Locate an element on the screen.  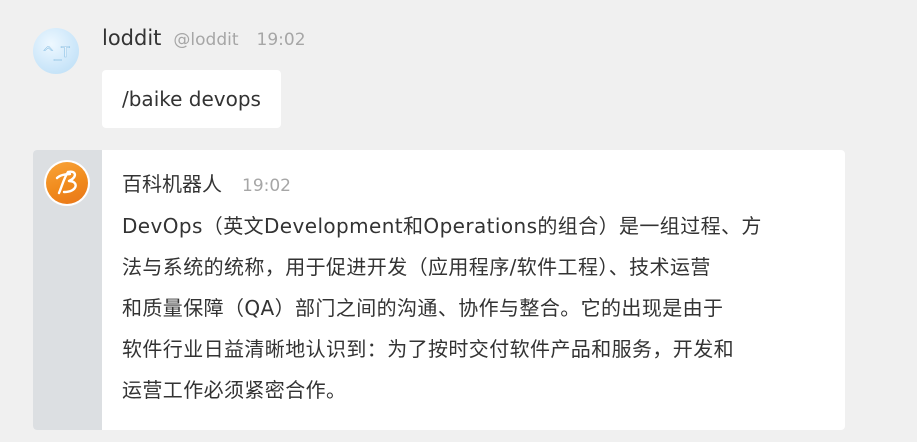
message-header: loddit @loddit 19:02 is located at coordinates (204, 40).